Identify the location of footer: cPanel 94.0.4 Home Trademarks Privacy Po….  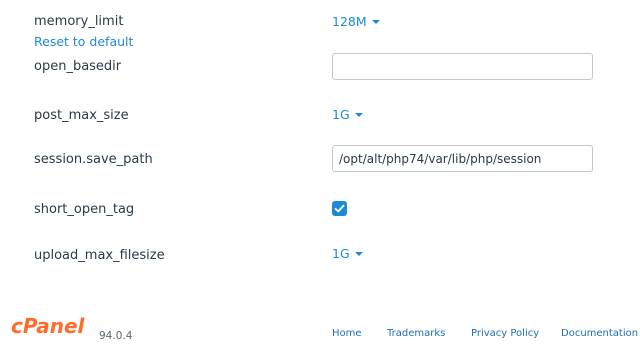
(320, 328).